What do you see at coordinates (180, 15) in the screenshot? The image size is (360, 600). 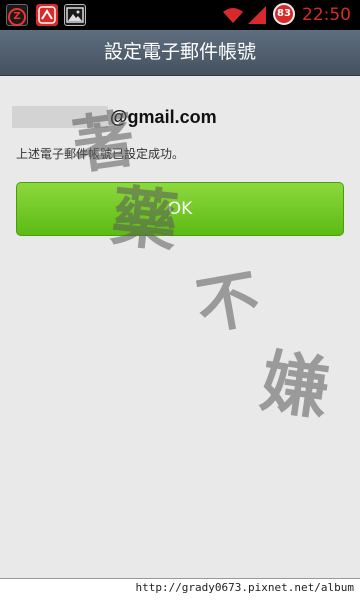 I see `status-bar: Z 83 22:50` at bounding box center [180, 15].